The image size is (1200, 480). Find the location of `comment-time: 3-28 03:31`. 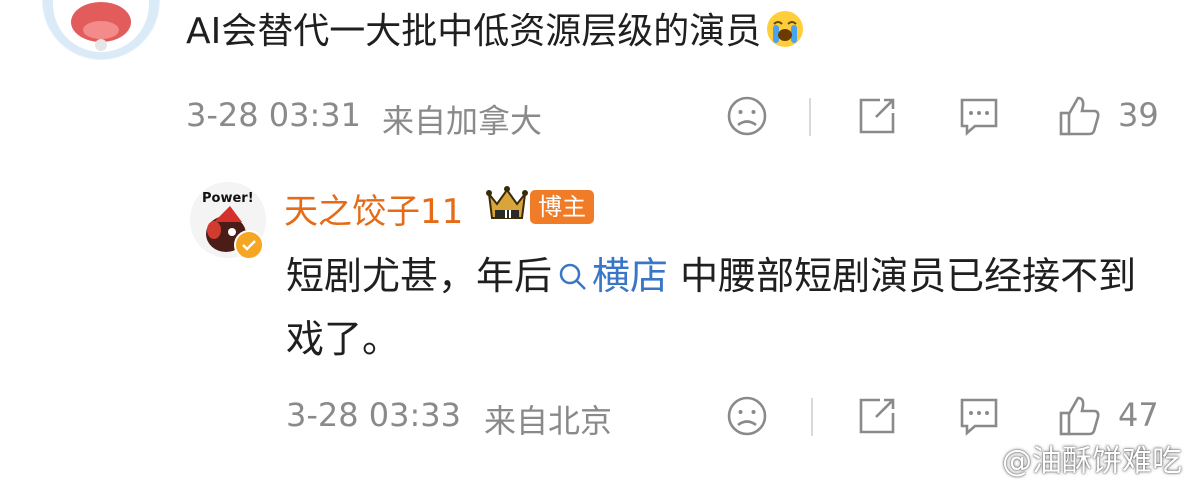

comment-time: 3-28 03:31 is located at coordinates (274, 115).